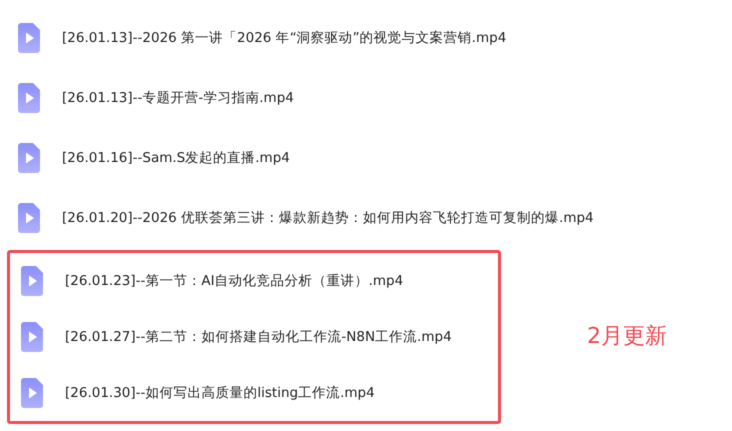 The height and width of the screenshot is (431, 732). What do you see at coordinates (258, 337) in the screenshot?
I see `file-name: [26.01.27]--第二节：如何搭建自动化工作流-N8N工作流.mp4` at bounding box center [258, 337].